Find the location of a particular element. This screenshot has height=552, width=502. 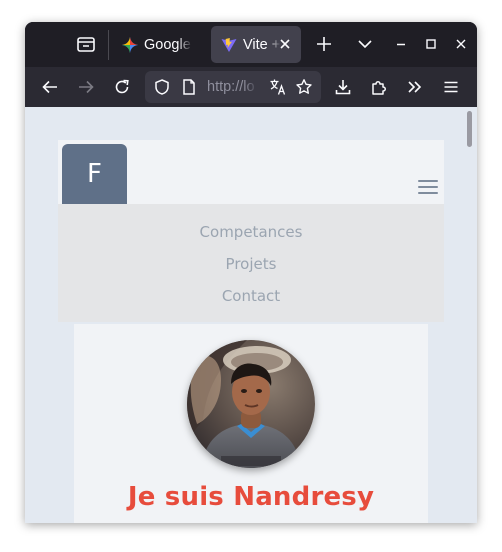

forward-icon is located at coordinates (86, 87).